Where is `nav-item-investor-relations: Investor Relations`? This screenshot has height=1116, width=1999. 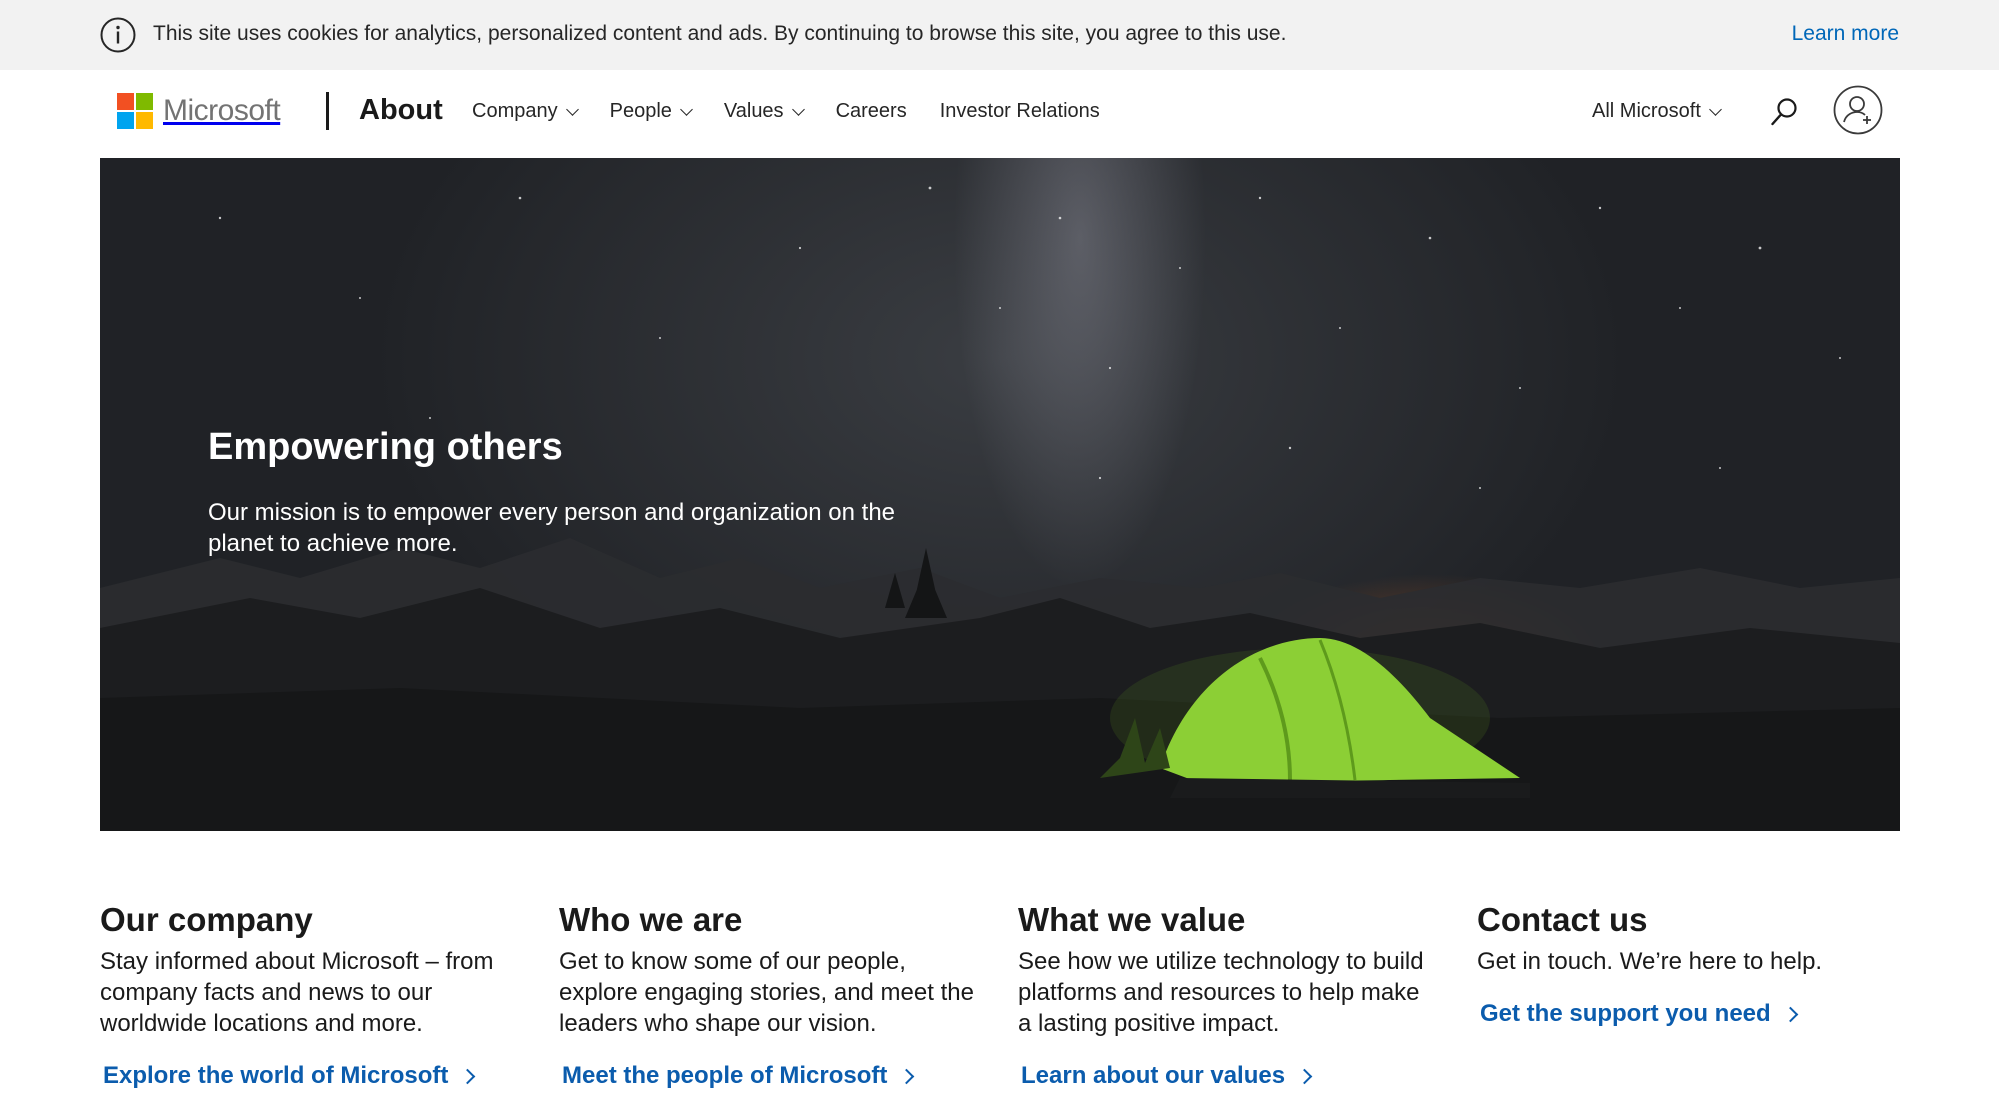
nav-item-investor-relations: Investor Relations is located at coordinates (1020, 111).